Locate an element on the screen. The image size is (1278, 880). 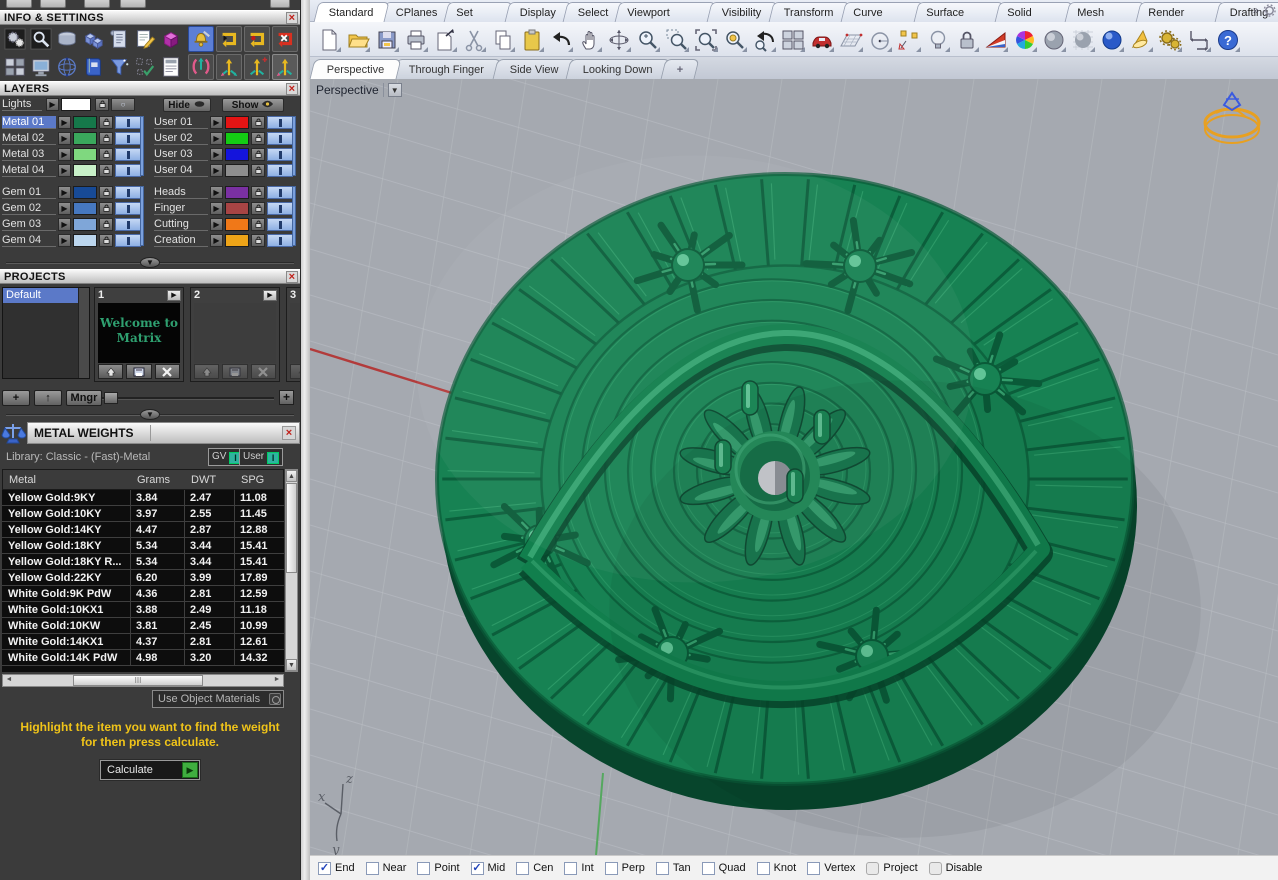
checkbox: ✓ is located at coordinates (324, 868).